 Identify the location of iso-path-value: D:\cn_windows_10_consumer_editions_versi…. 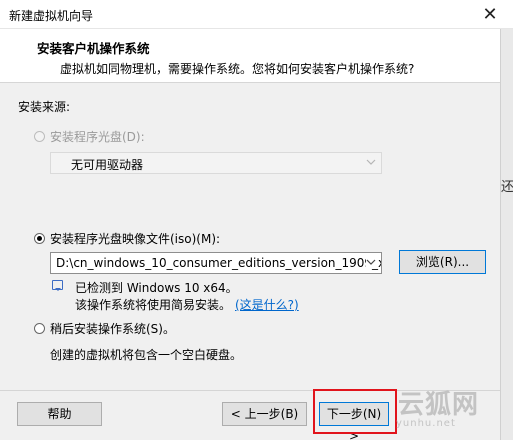
(219, 263).